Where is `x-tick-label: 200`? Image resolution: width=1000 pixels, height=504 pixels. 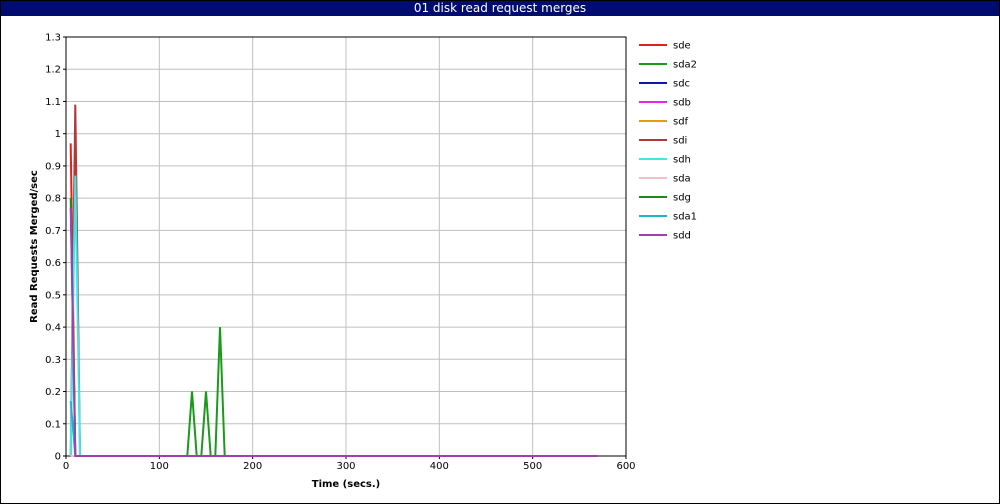
x-tick-label: 200 is located at coordinates (252, 466).